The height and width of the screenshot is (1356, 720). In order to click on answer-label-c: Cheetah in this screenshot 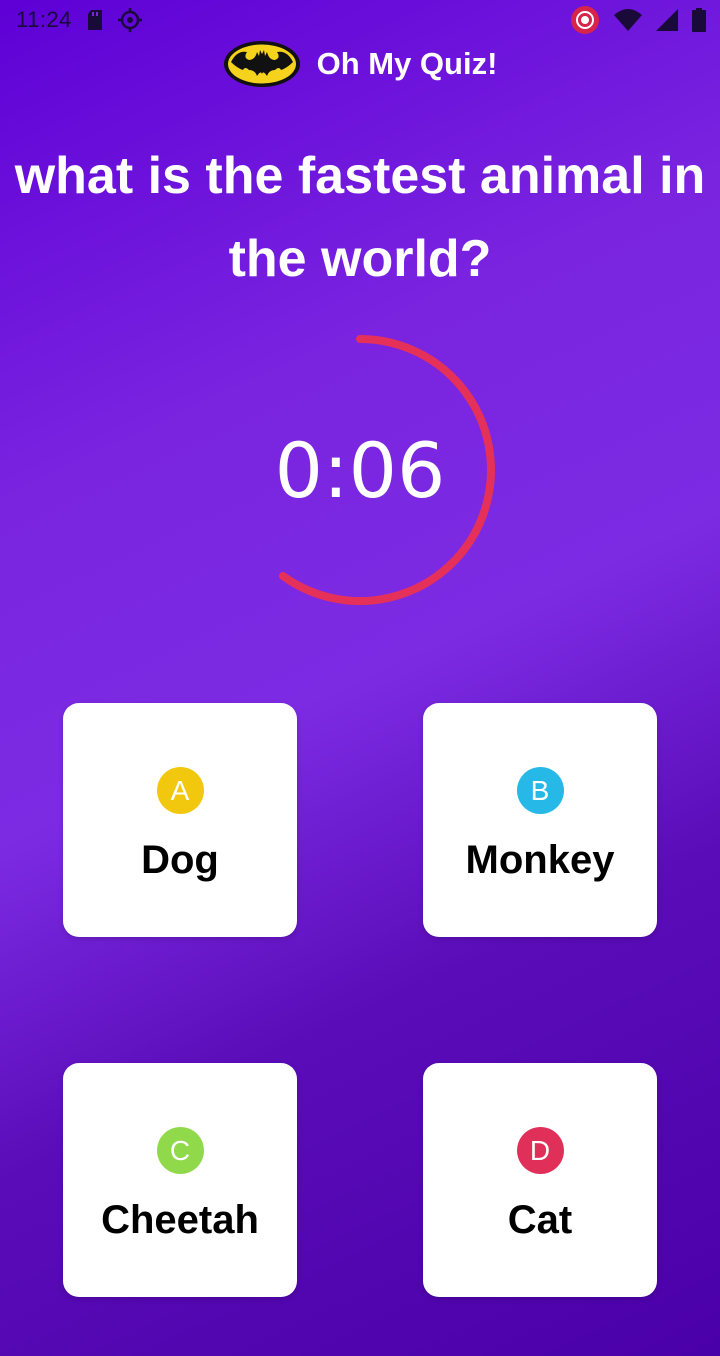, I will do `click(180, 1220)`.